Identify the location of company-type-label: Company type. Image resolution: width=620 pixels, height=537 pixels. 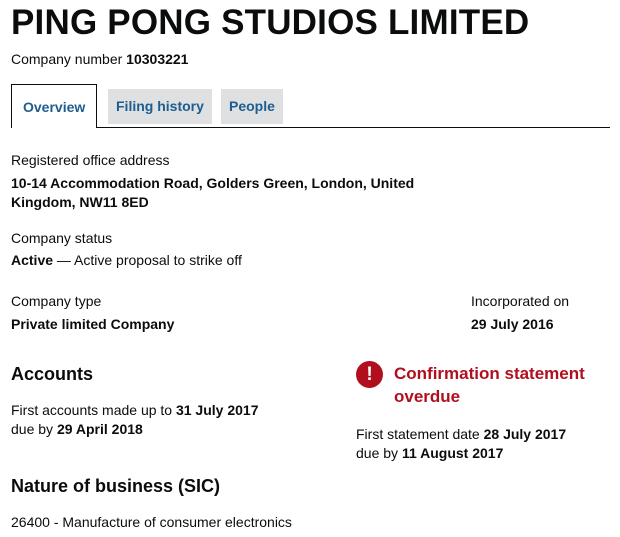
(56, 301).